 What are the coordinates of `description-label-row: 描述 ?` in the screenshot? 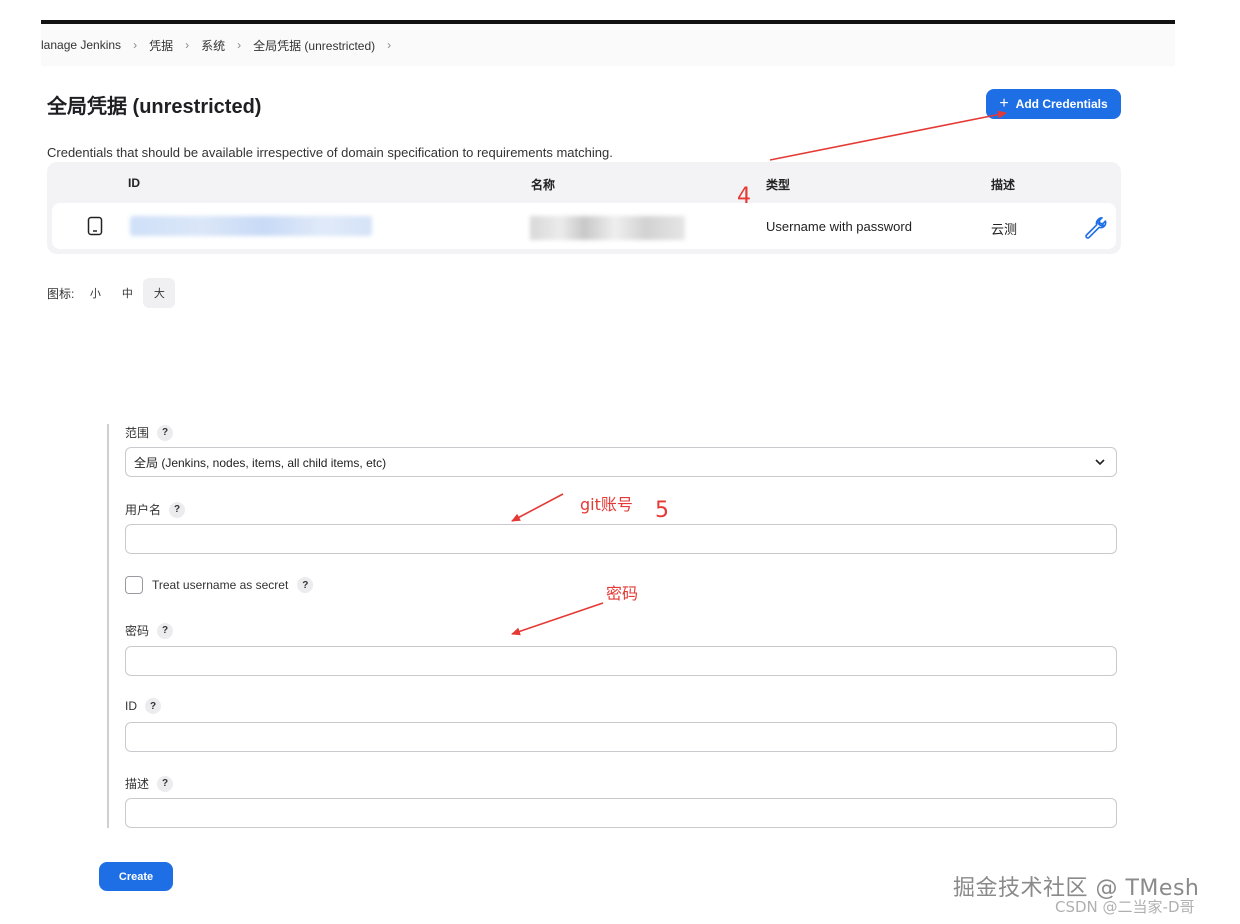 It's located at (149, 783).